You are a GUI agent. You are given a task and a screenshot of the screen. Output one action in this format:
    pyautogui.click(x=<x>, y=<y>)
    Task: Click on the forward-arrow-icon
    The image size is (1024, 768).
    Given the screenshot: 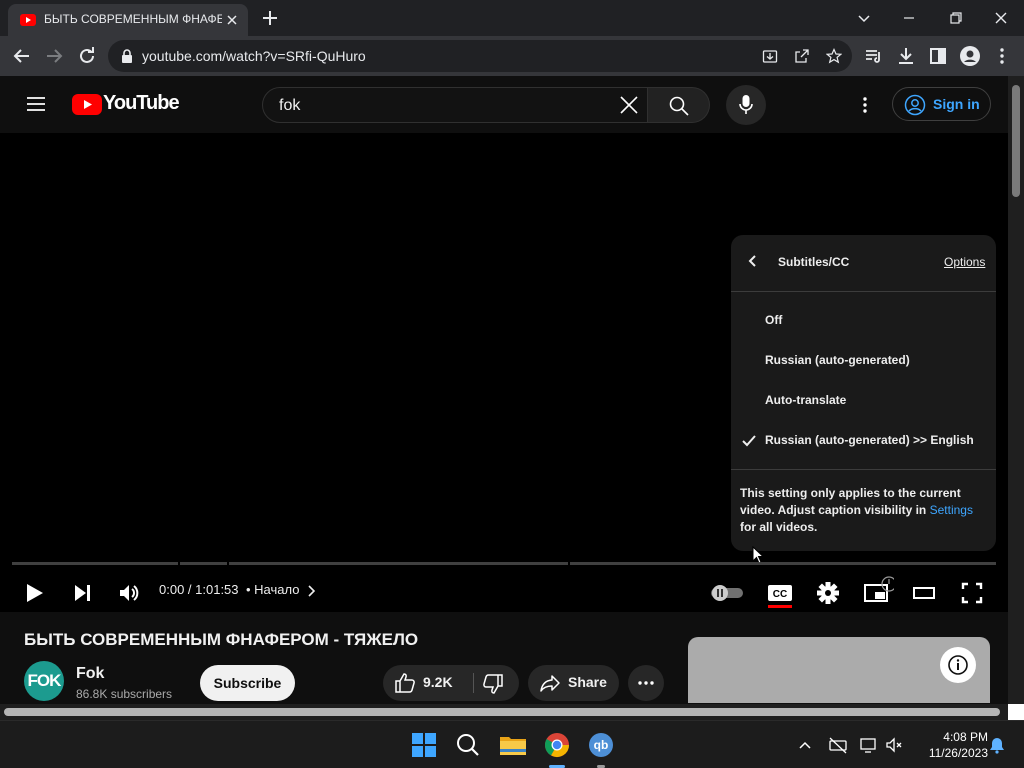 What is the action you would take?
    pyautogui.click(x=54, y=56)
    